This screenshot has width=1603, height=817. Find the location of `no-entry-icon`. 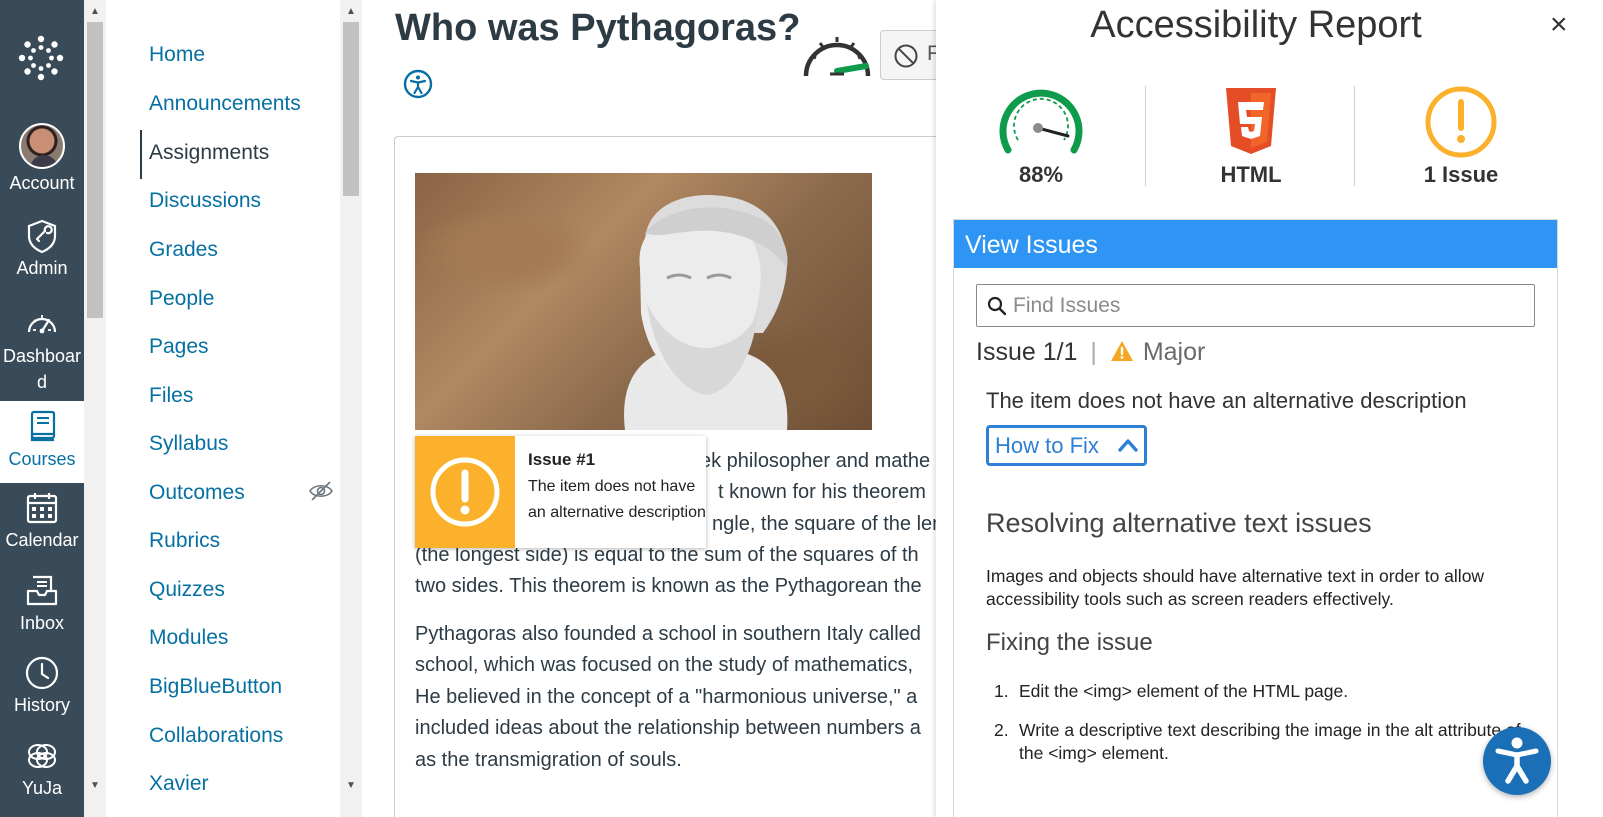

no-entry-icon is located at coordinates (906, 56).